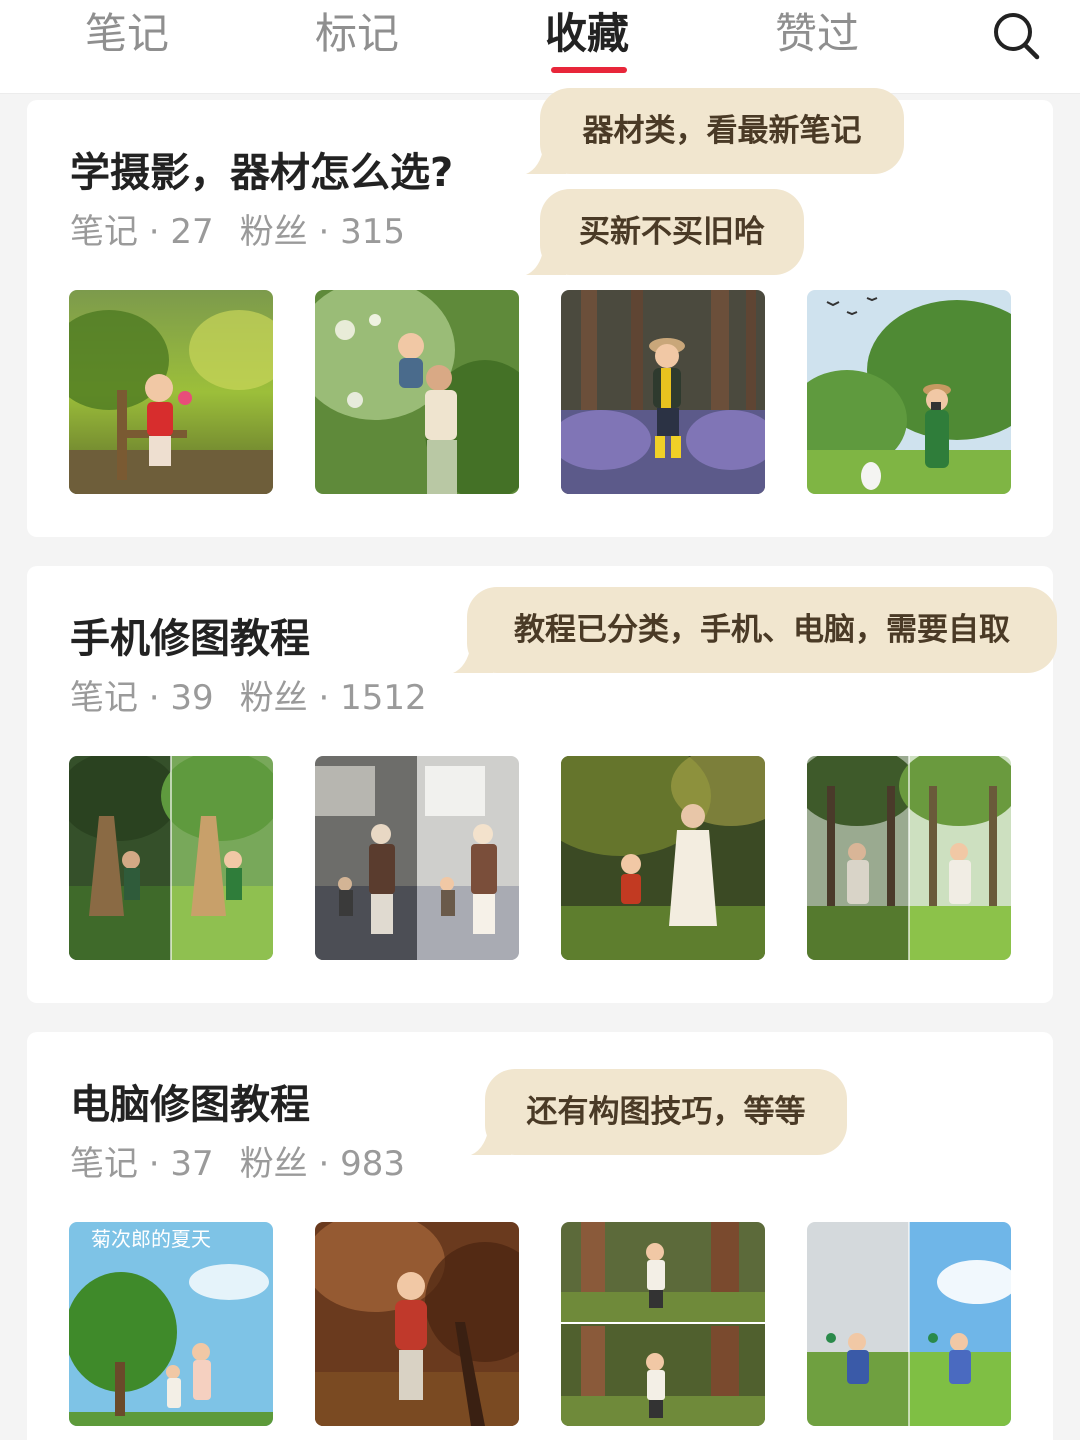 Image resolution: width=1080 pixels, height=1440 pixels. Describe the element at coordinates (262, 173) in the screenshot. I see `board-title: 学摄影，器材怎么选?` at that location.